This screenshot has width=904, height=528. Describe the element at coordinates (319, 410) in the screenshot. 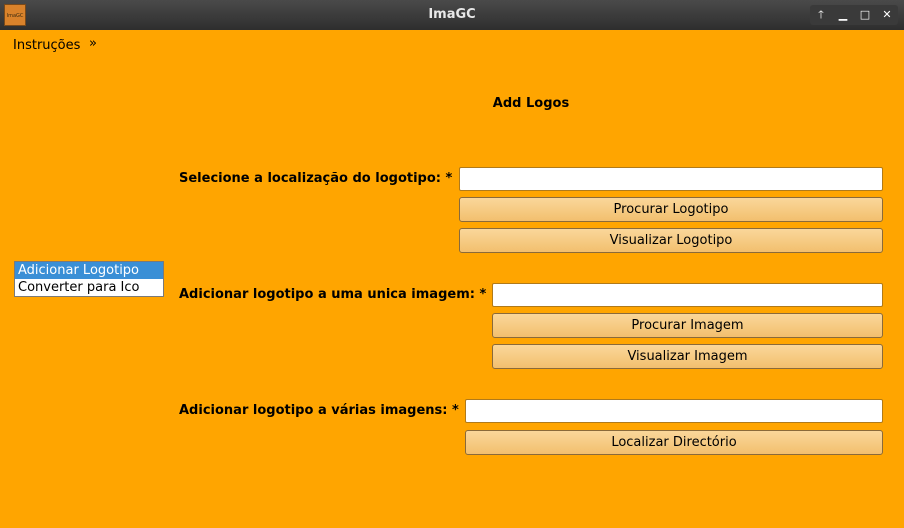

I see `multi-image-label: Adicionar logotipo a várias imagens: *` at that location.